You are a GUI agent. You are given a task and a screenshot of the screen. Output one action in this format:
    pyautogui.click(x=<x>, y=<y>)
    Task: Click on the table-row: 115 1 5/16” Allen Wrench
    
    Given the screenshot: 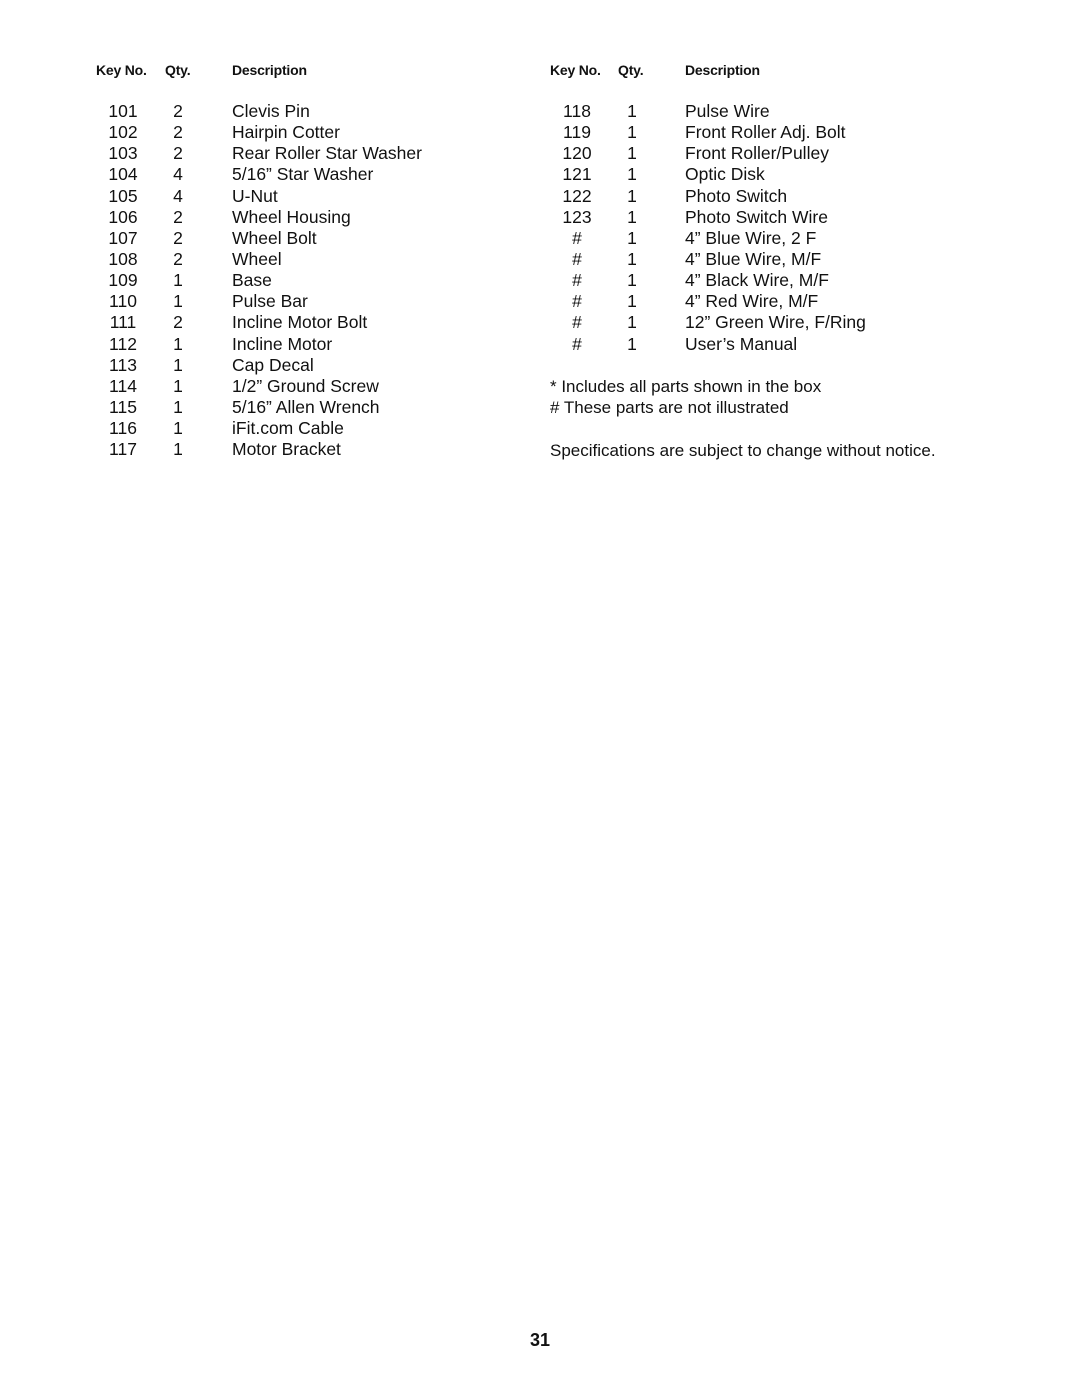 What is the action you would take?
    pyautogui.click(x=270, y=407)
    